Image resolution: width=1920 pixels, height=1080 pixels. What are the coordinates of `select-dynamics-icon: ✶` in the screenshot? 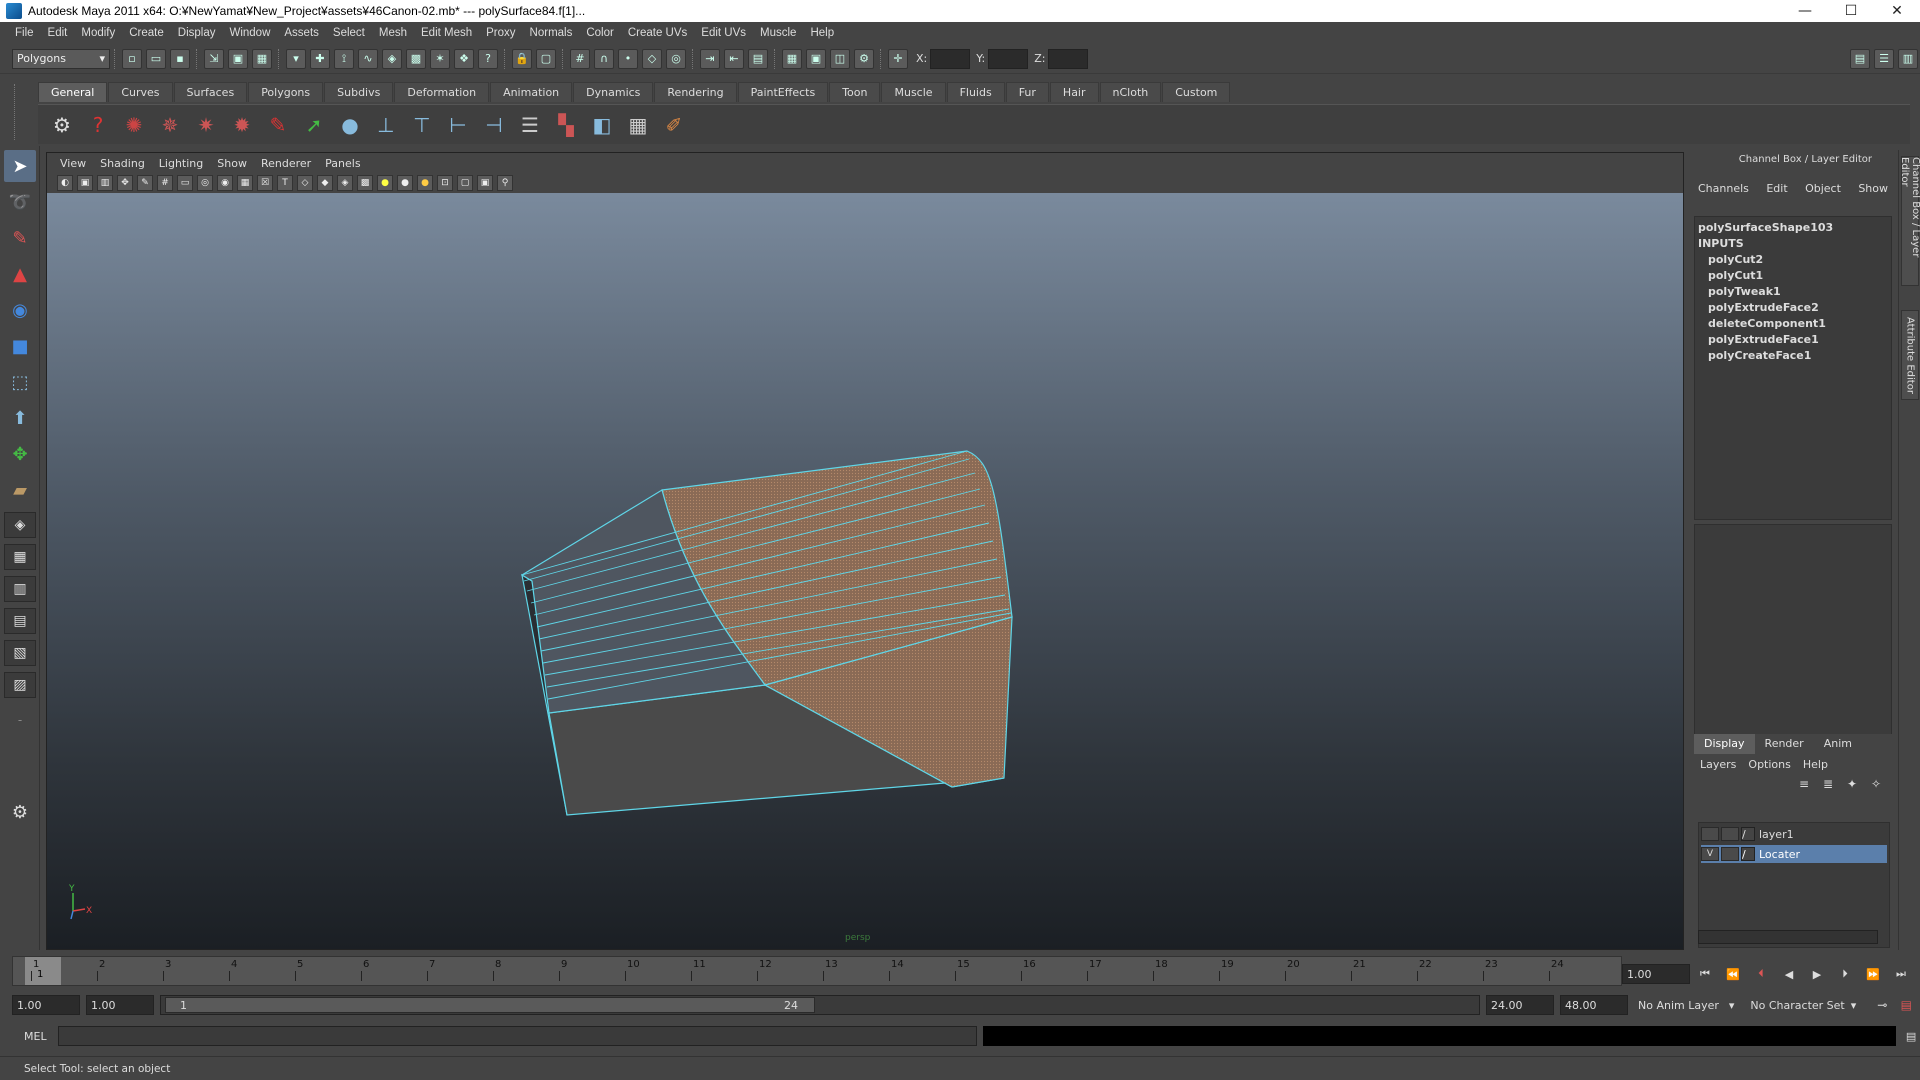 It's located at (440, 58).